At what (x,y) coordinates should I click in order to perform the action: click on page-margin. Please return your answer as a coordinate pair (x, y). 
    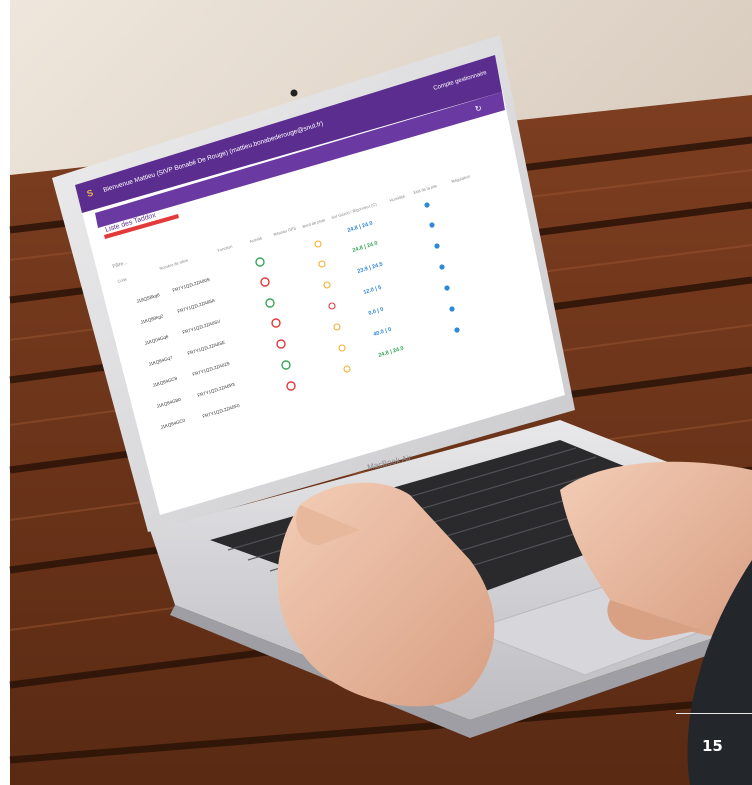
    Looking at the image, I should click on (5, 392).